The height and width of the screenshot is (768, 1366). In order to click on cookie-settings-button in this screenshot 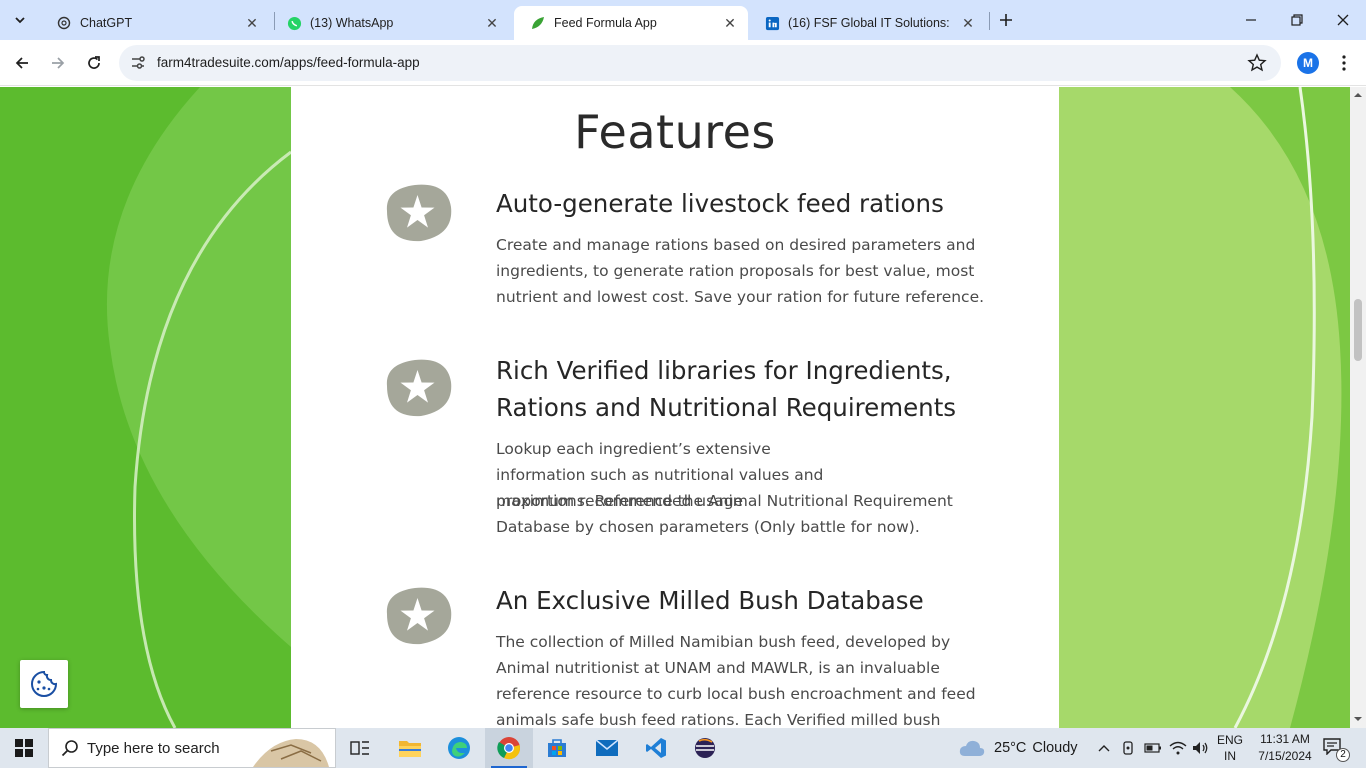, I will do `click(44, 684)`.